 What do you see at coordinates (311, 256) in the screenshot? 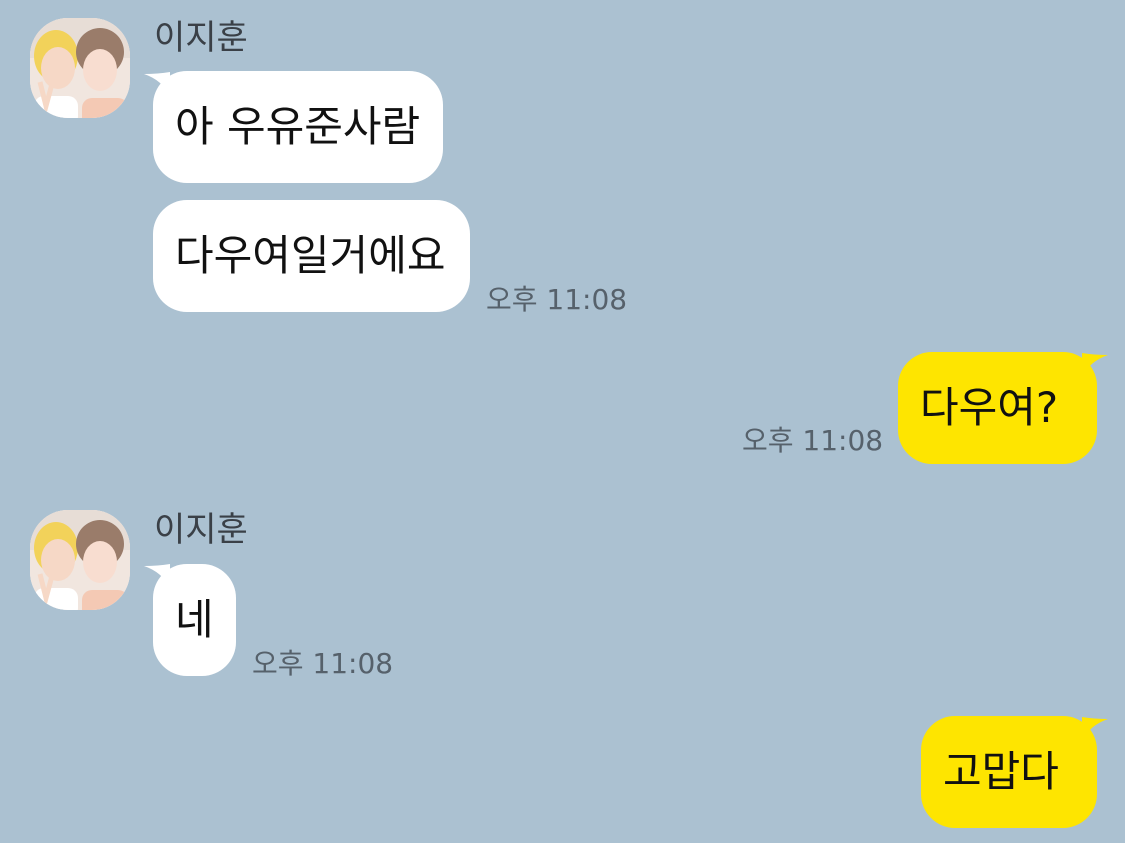
I see `incoming-message: 다우여일거에요` at bounding box center [311, 256].